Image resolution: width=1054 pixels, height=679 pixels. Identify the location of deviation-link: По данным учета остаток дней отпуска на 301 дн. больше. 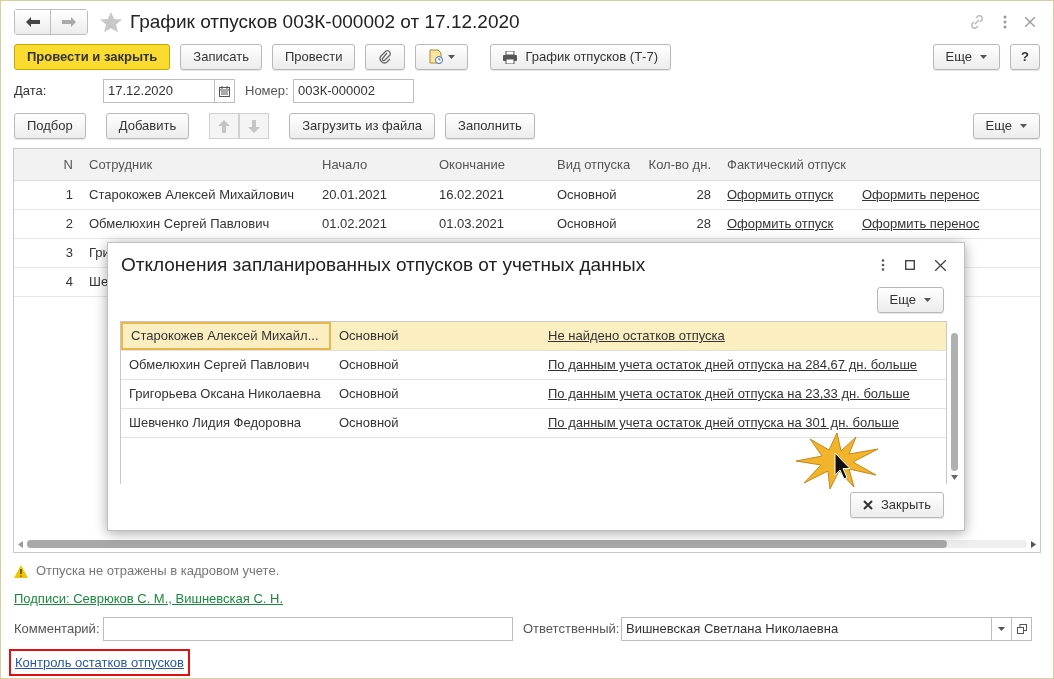
(723, 423).